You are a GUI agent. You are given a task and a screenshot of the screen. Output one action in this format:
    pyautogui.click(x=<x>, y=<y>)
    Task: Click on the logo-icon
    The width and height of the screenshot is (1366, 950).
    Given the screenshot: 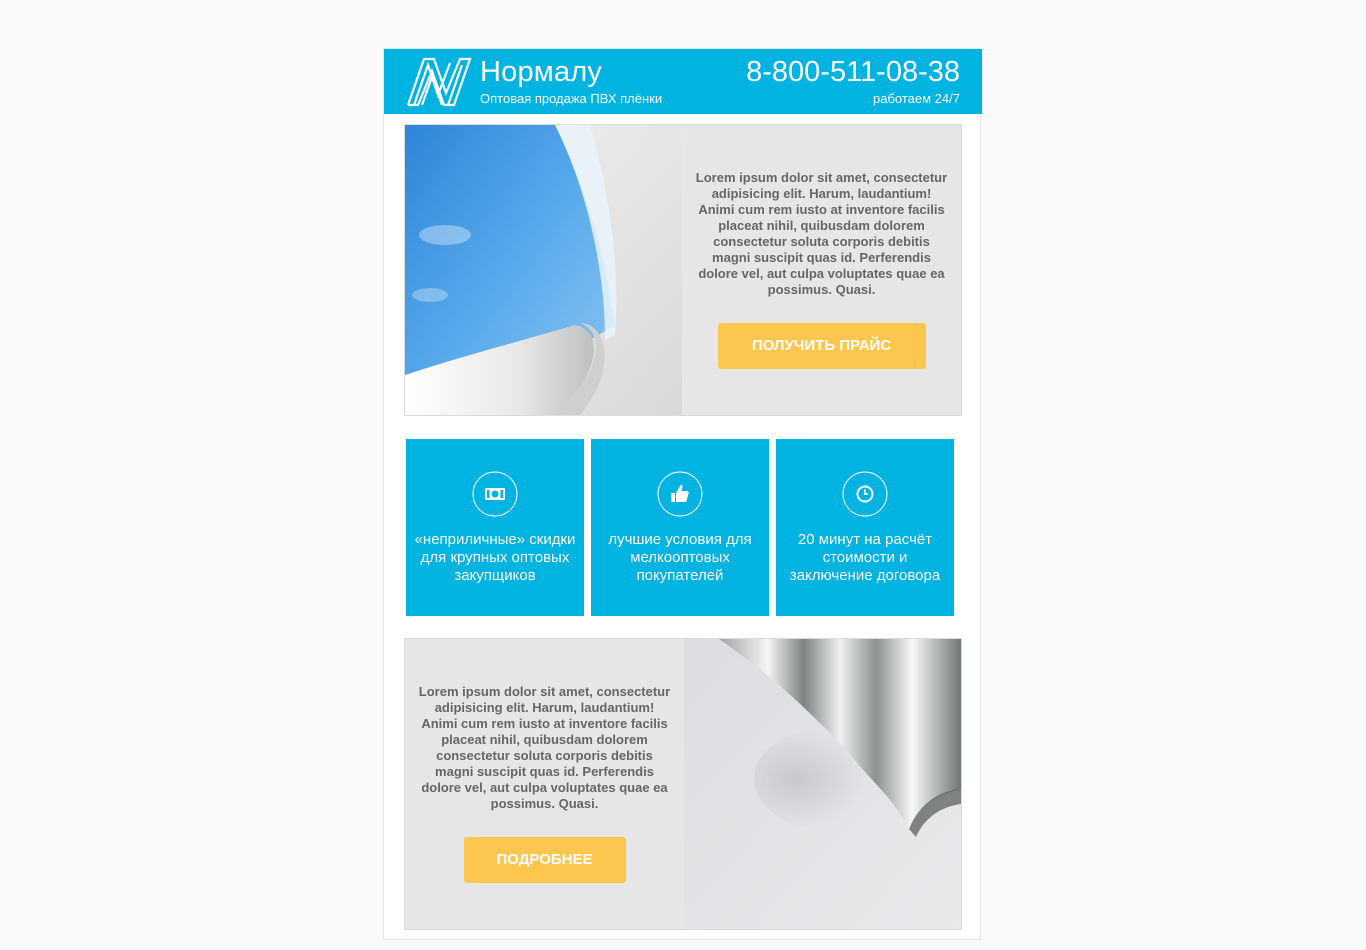 What is the action you would take?
    pyautogui.click(x=439, y=82)
    